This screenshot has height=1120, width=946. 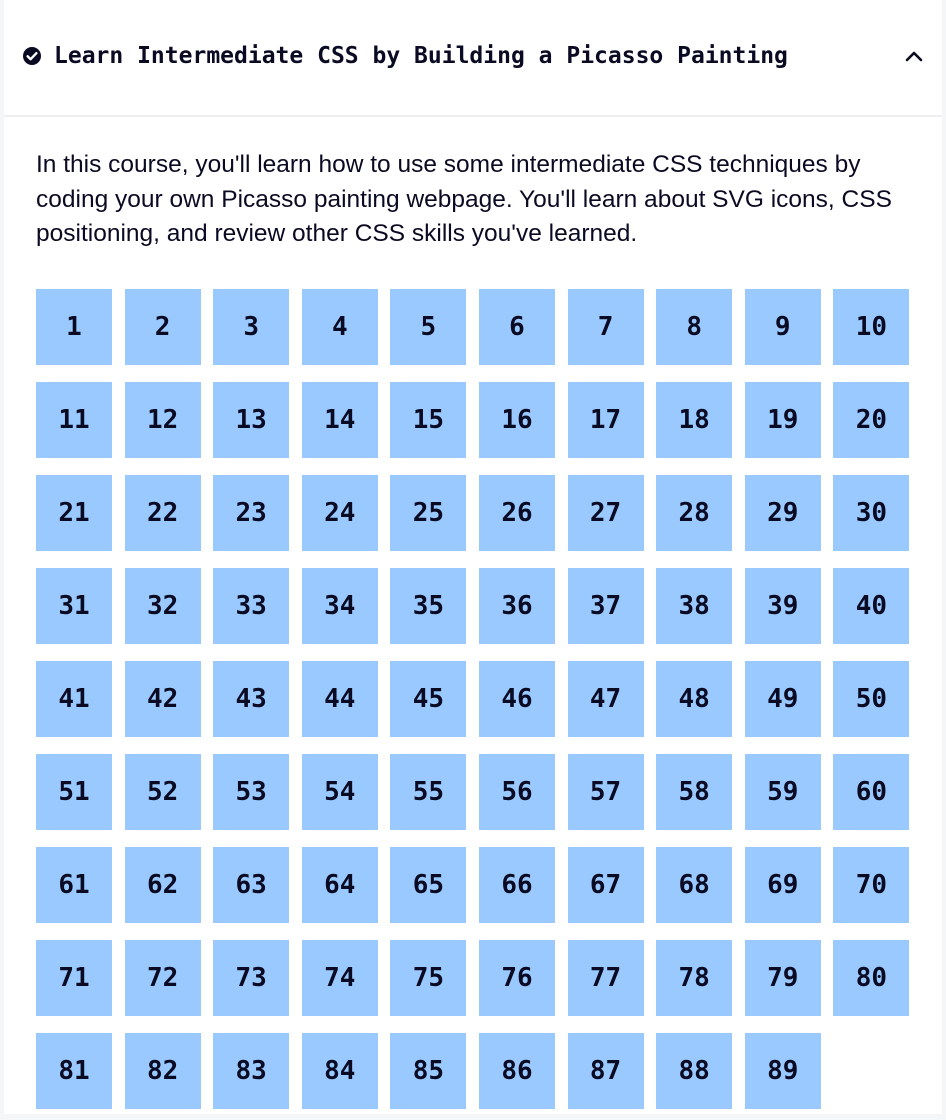 What do you see at coordinates (428, 792) in the screenshot?
I see `step-button: 55` at bounding box center [428, 792].